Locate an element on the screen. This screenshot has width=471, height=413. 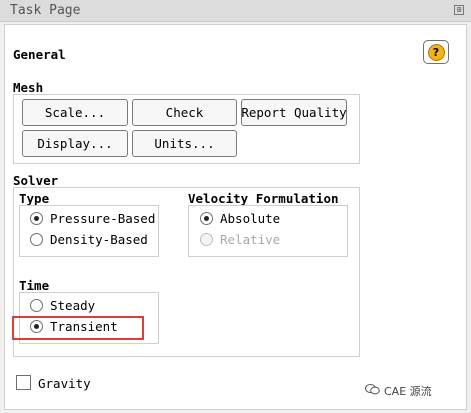
question-mark-icon: ? is located at coordinates (436, 52).